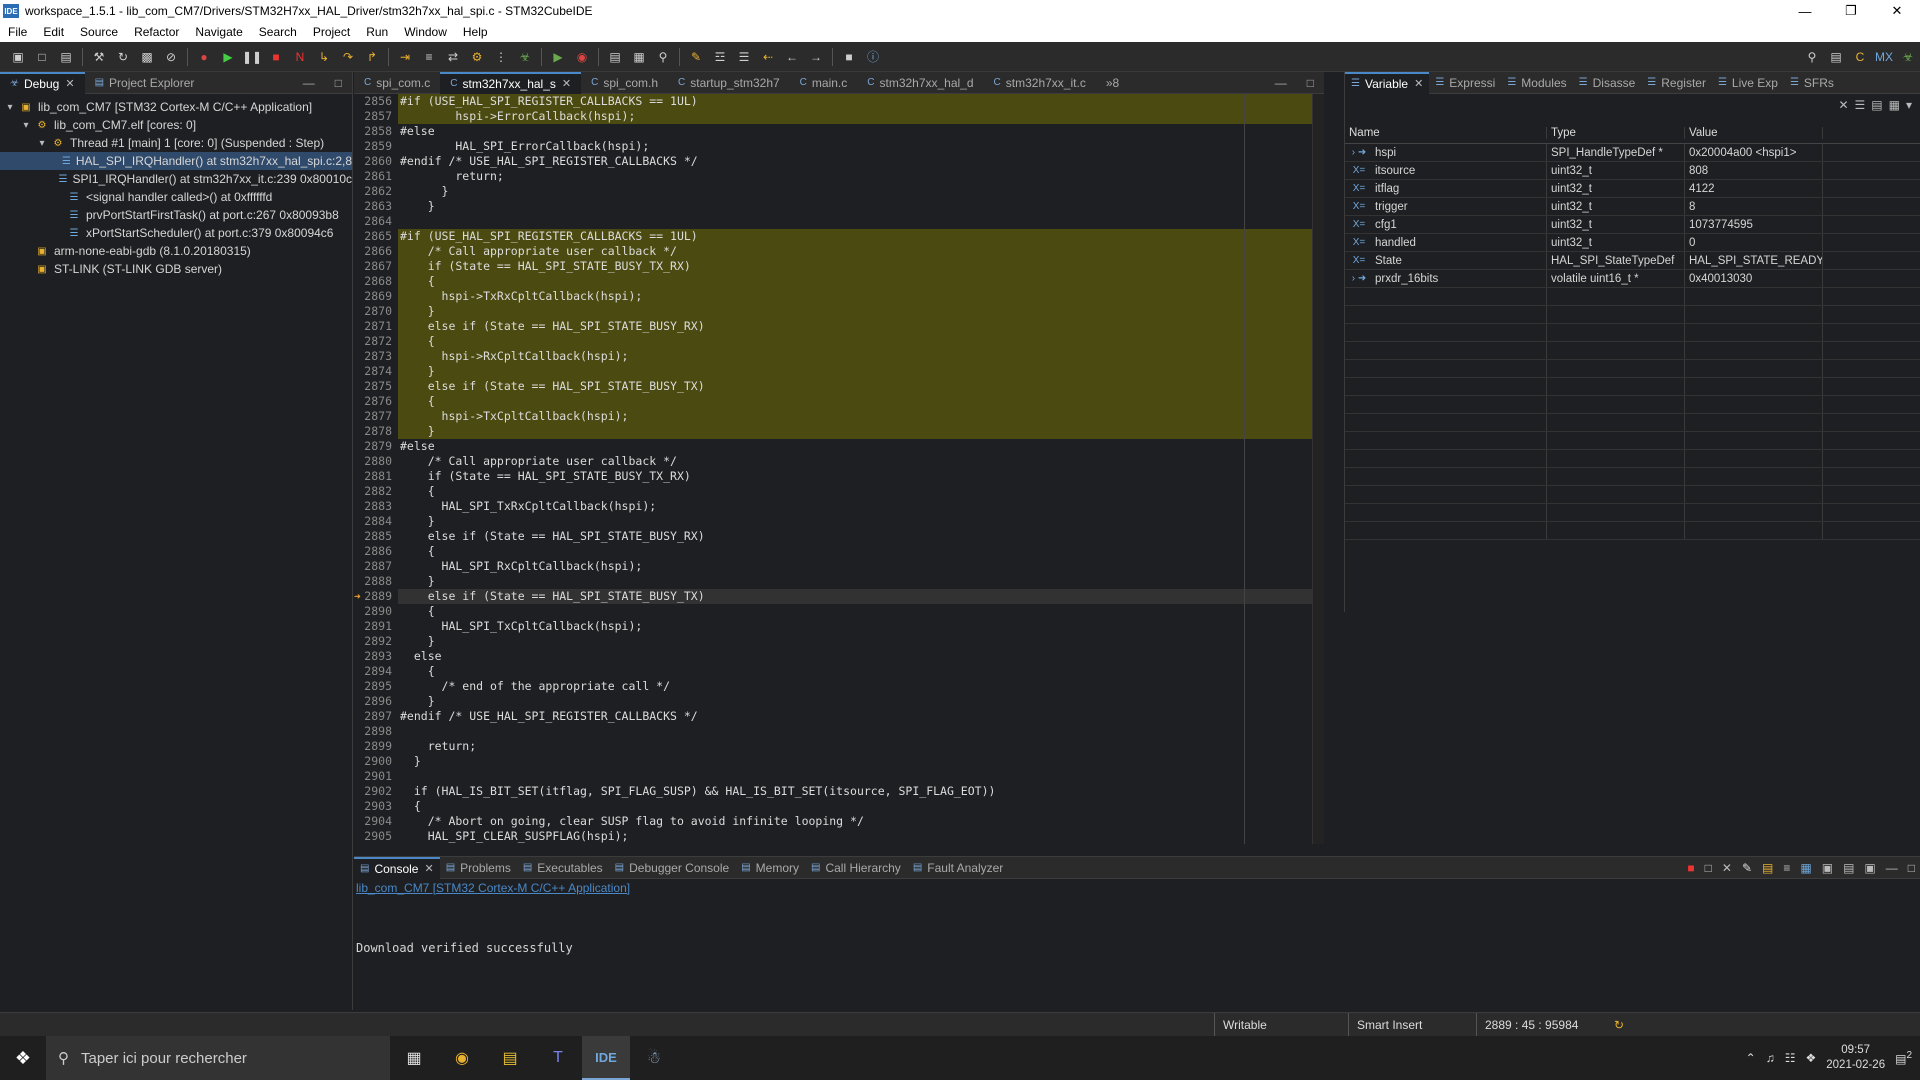 The image size is (1920, 1080). Describe the element at coordinates (511, 82) in the screenshot. I see `tab-stm32h7xx-hal-s: Cstm32h7xx_hal_s ✕` at that location.